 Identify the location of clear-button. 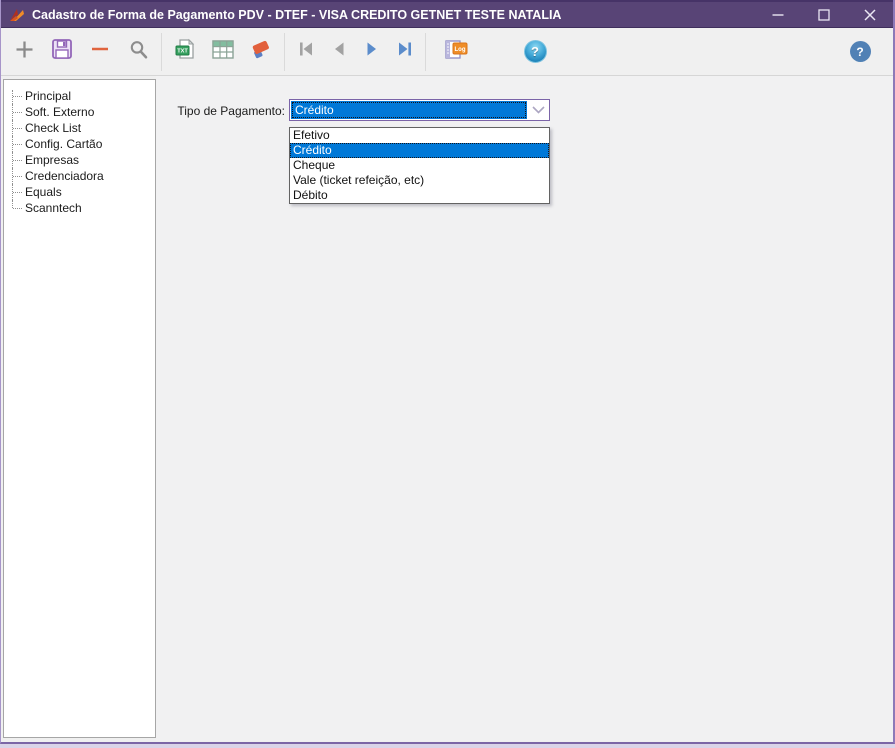
(261, 52).